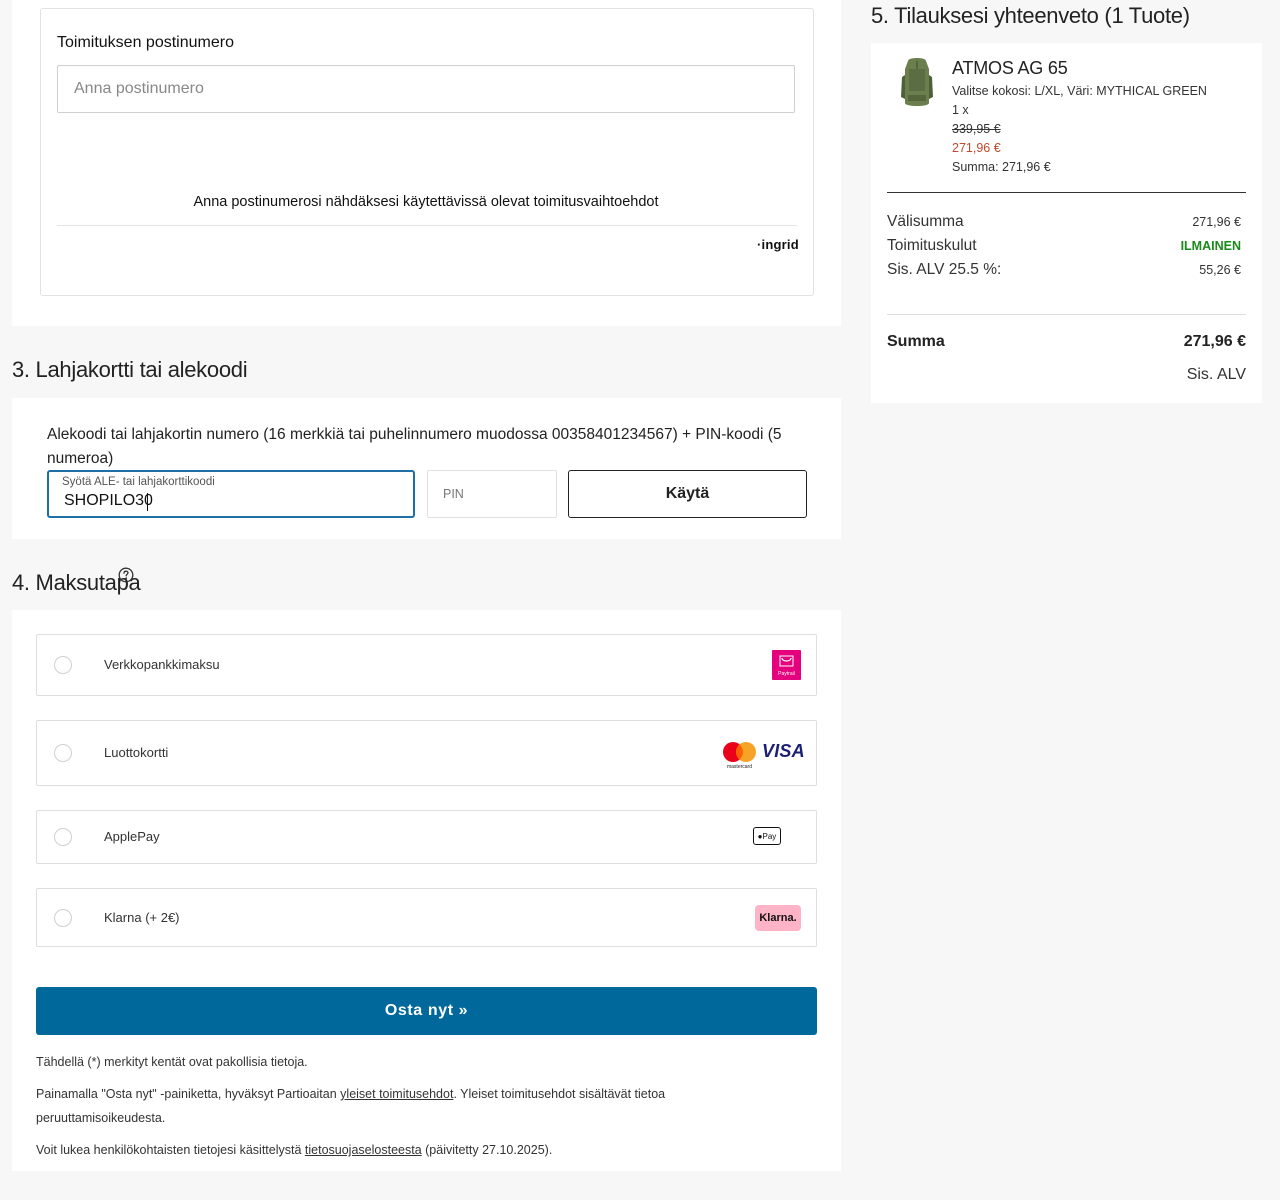  What do you see at coordinates (960, 110) in the screenshot?
I see `product-quantity: 1 x` at bounding box center [960, 110].